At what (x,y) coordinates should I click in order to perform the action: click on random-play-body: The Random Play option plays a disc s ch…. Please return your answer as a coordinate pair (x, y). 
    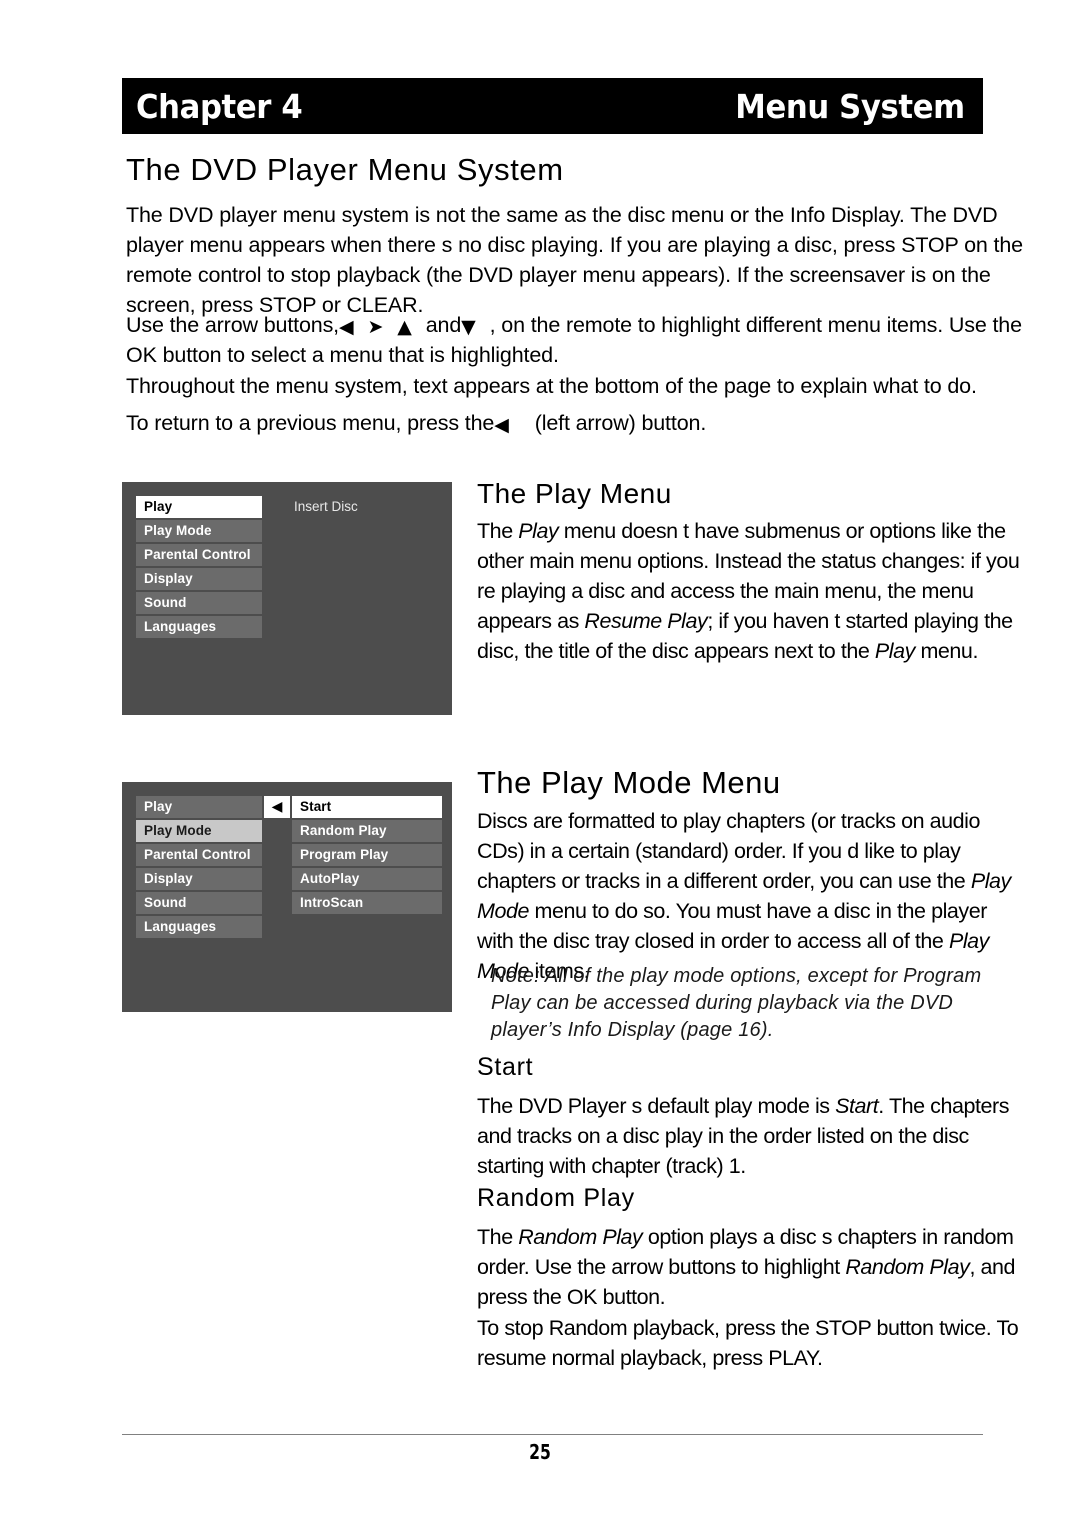
    Looking at the image, I should click on (751, 1267).